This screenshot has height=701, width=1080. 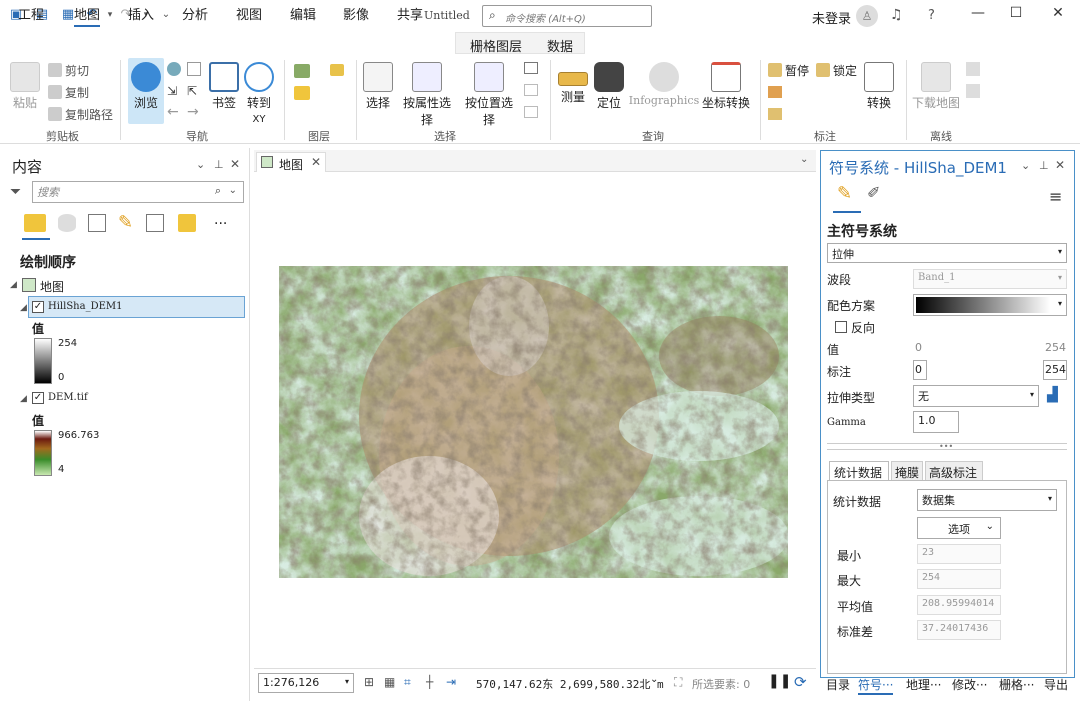 I want to click on add-data-icon, so click(x=302, y=93).